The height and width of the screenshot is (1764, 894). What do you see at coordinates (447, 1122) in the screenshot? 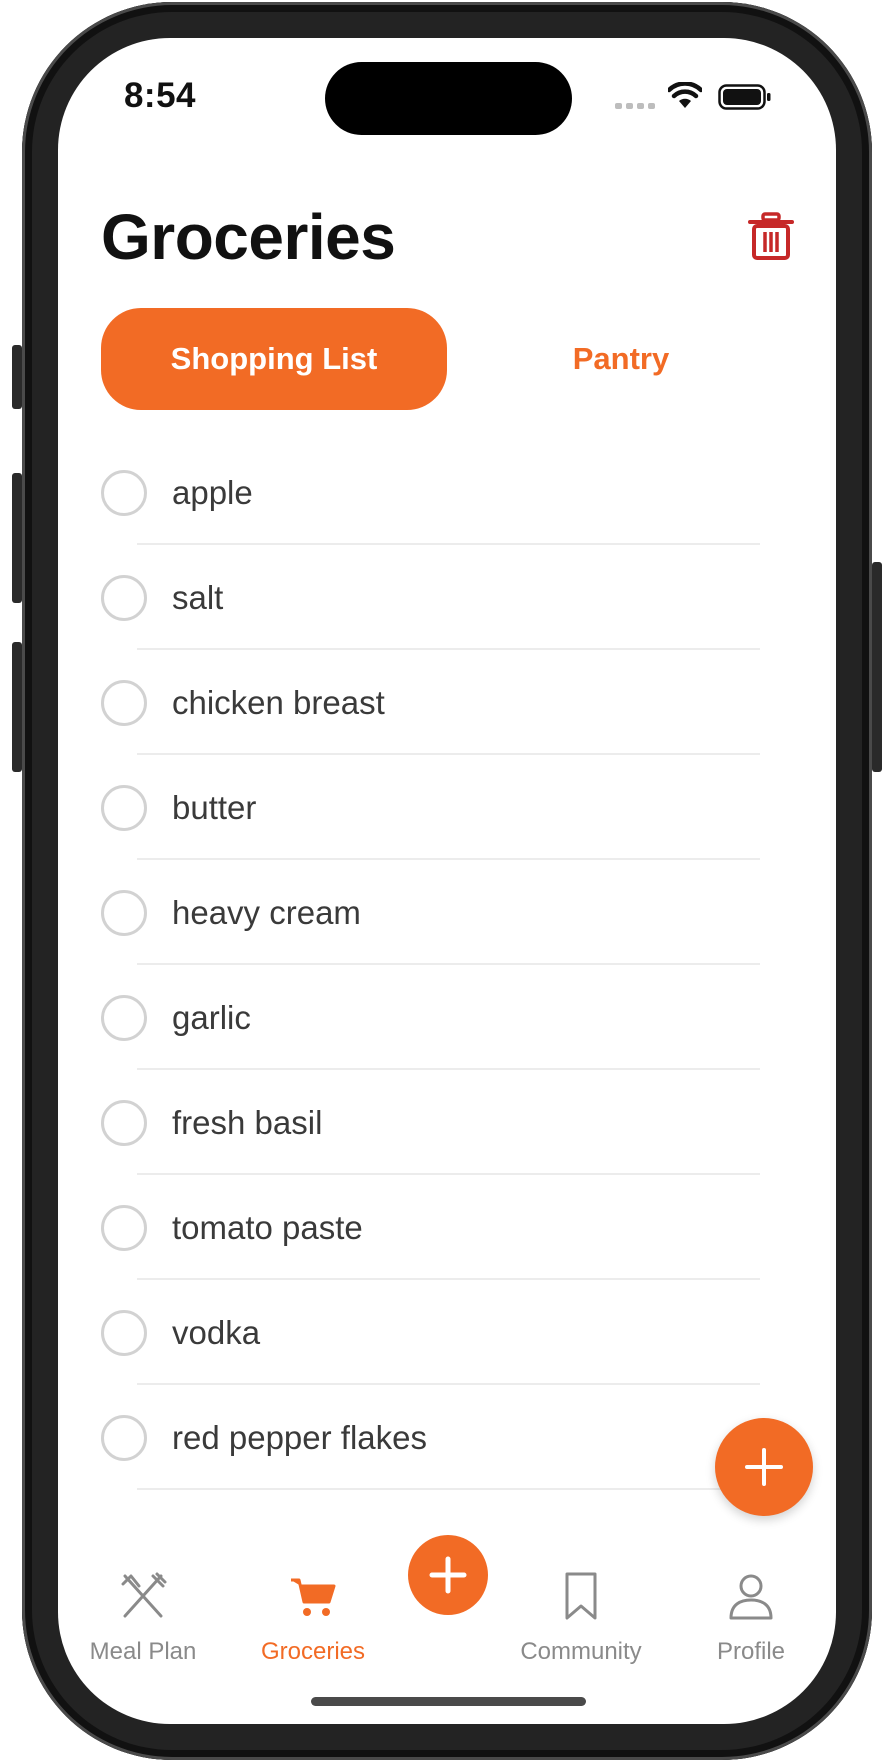
I see `list-item: fresh basil` at bounding box center [447, 1122].